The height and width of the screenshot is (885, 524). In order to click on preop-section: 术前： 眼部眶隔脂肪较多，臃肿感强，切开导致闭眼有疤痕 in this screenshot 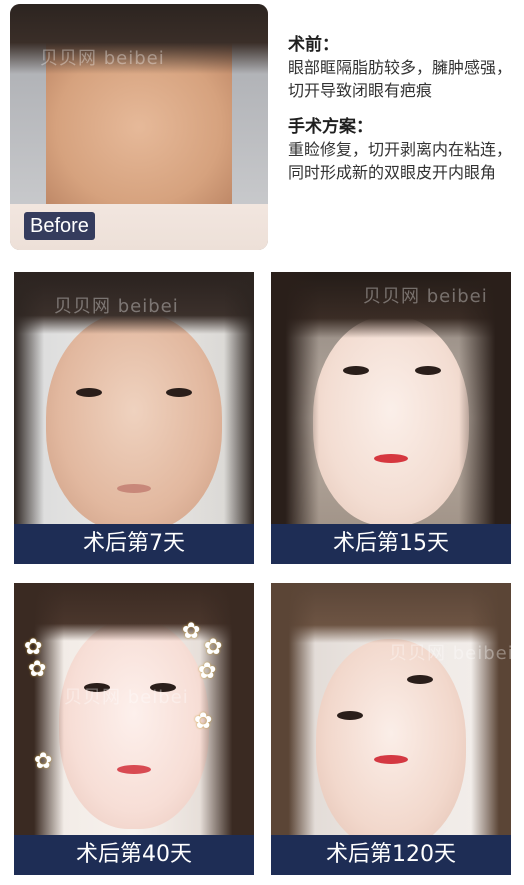, I will do `click(404, 68)`.